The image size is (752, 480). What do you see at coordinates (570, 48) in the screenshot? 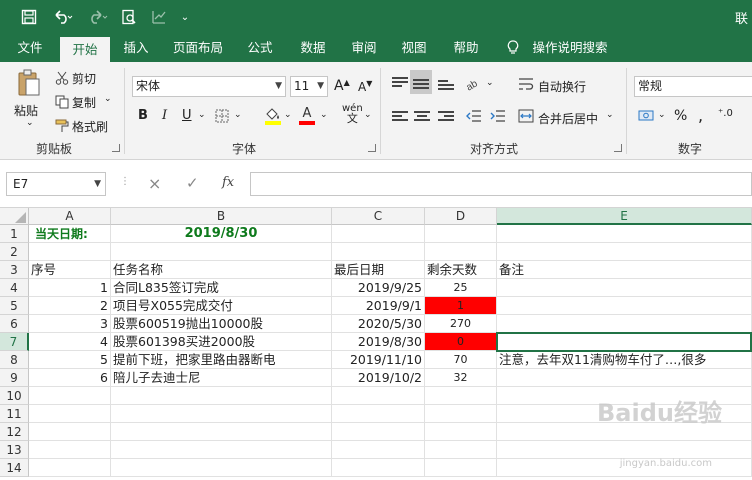
I see `tell-me-search: 操作说明搜索` at bounding box center [570, 48].